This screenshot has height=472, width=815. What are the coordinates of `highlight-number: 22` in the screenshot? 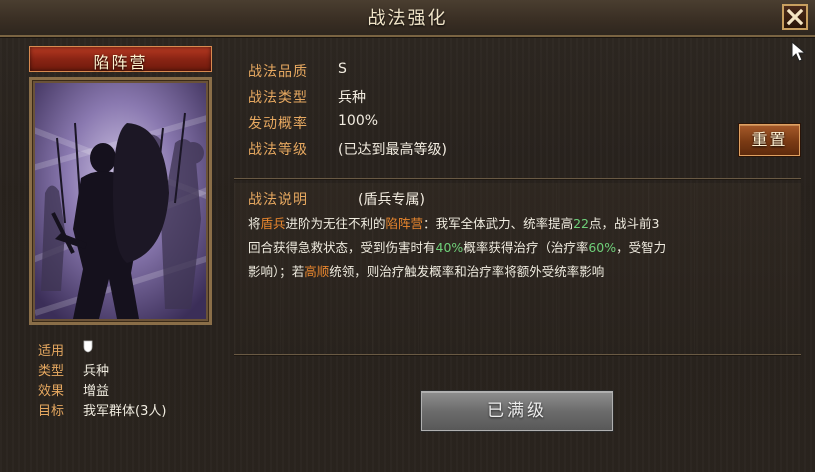 It's located at (581, 223).